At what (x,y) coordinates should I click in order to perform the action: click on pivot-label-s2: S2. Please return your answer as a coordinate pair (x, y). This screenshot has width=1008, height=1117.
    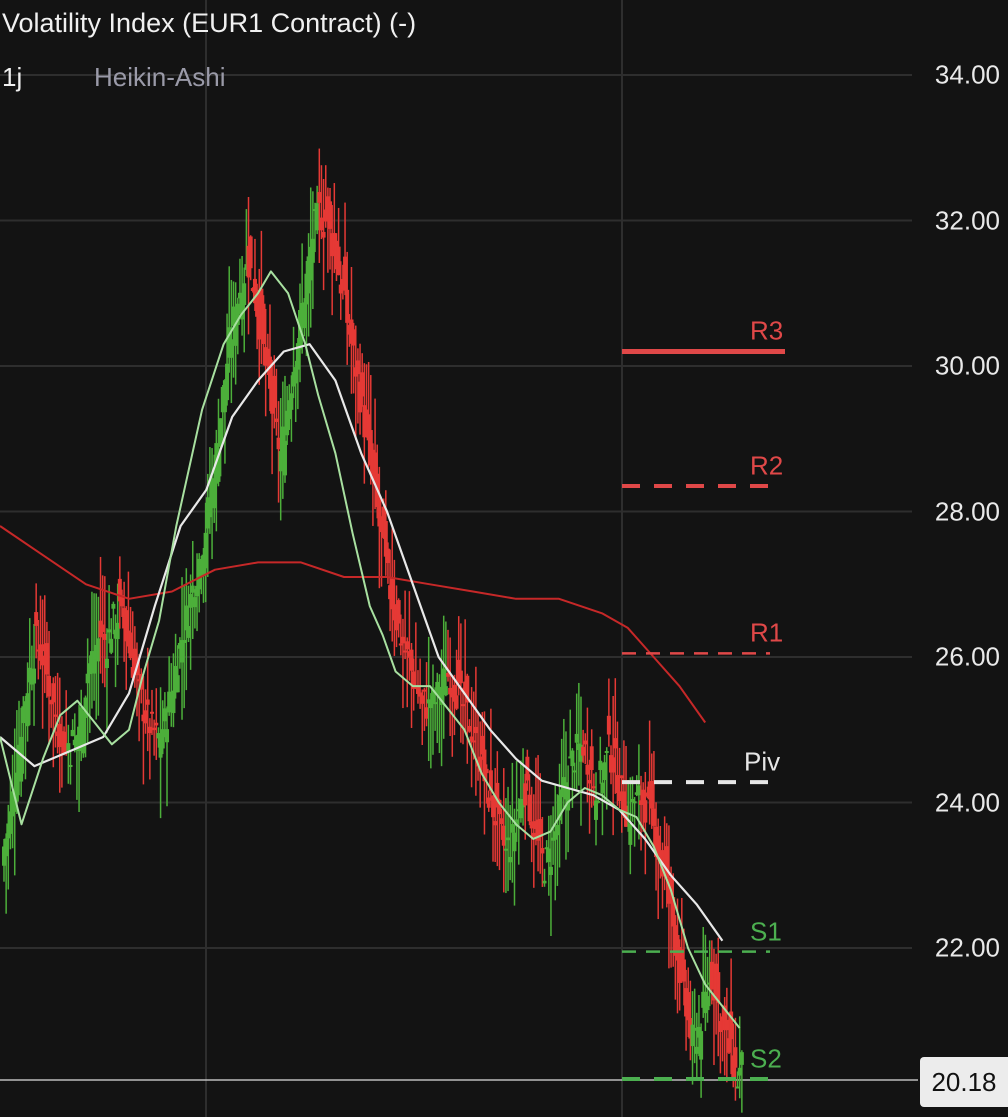
    Looking at the image, I should click on (766, 1058).